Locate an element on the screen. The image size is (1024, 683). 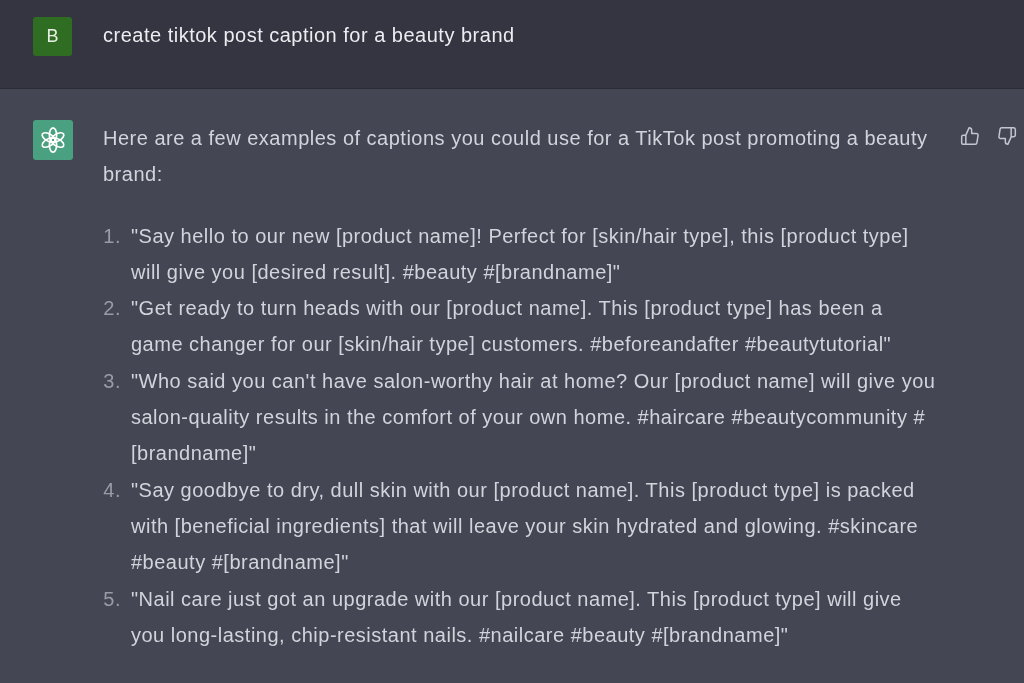
caption-text: "Get ready to turn heads with our [product name]. This [product type] has been a game changer for our [skin/hair type] customers. #beforeandafter #beautytutorial" is located at coordinates (512, 327).